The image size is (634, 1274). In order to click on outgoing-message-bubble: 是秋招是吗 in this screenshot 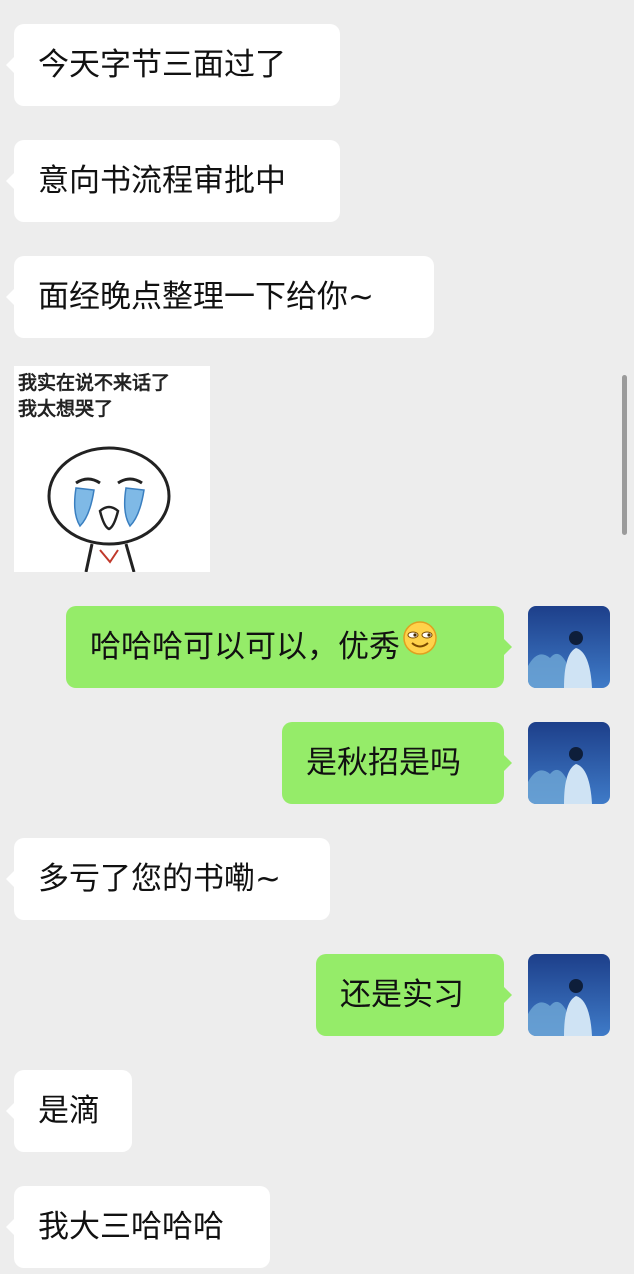, I will do `click(397, 763)`.